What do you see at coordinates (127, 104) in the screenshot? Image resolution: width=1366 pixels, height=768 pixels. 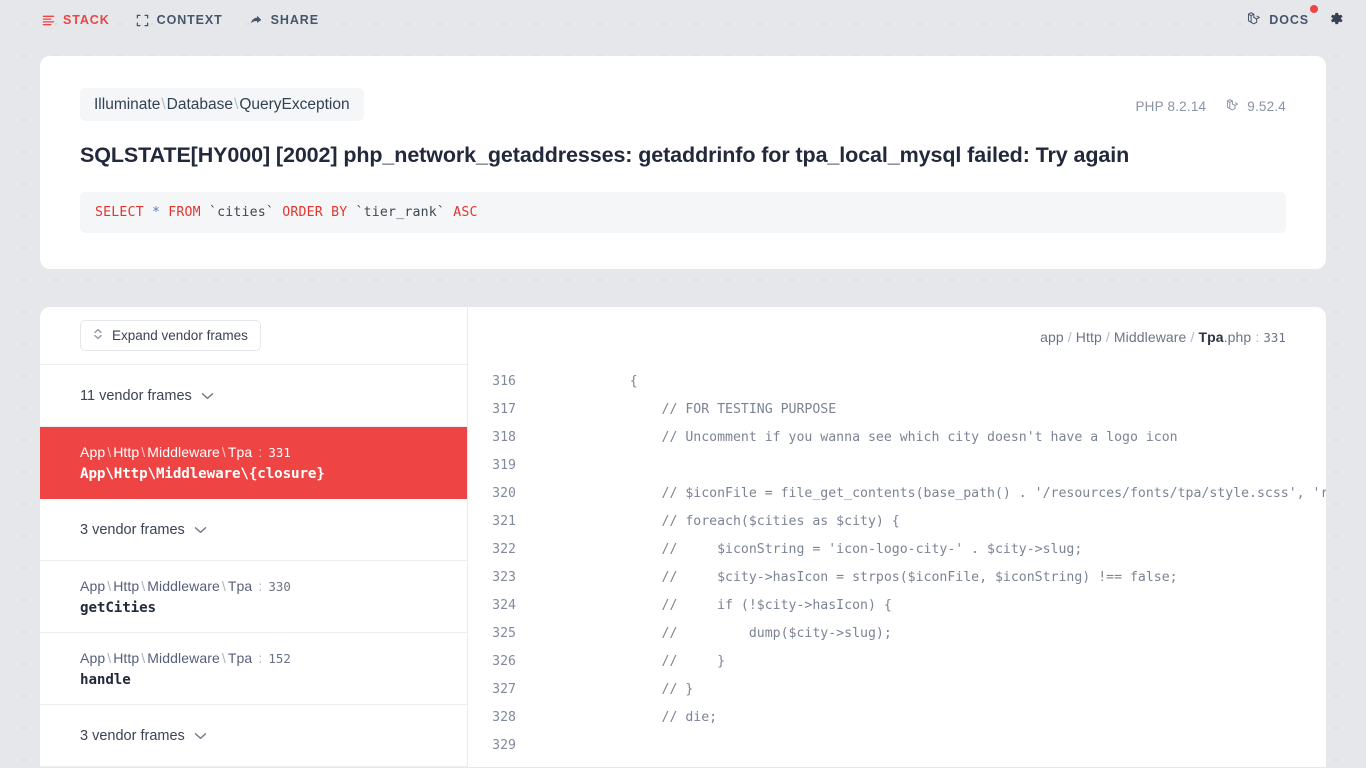 I see `exception-class-part: Illuminate` at bounding box center [127, 104].